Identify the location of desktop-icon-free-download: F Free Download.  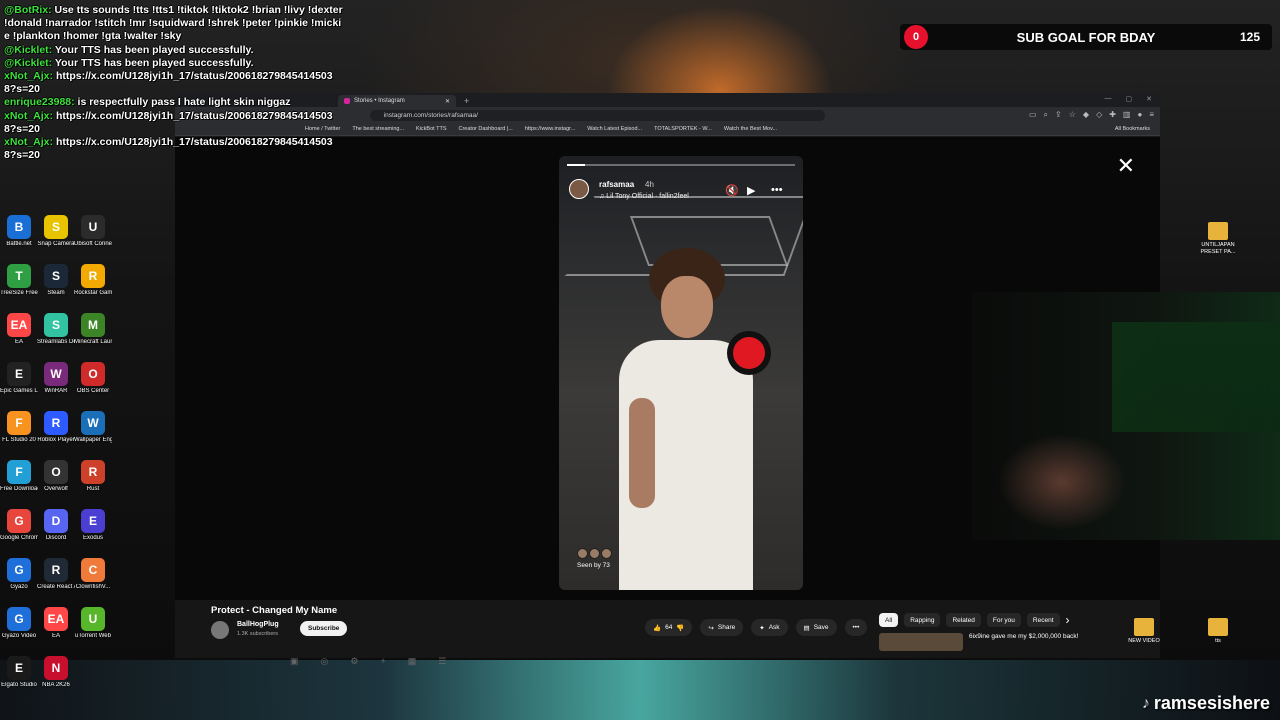
(19, 476).